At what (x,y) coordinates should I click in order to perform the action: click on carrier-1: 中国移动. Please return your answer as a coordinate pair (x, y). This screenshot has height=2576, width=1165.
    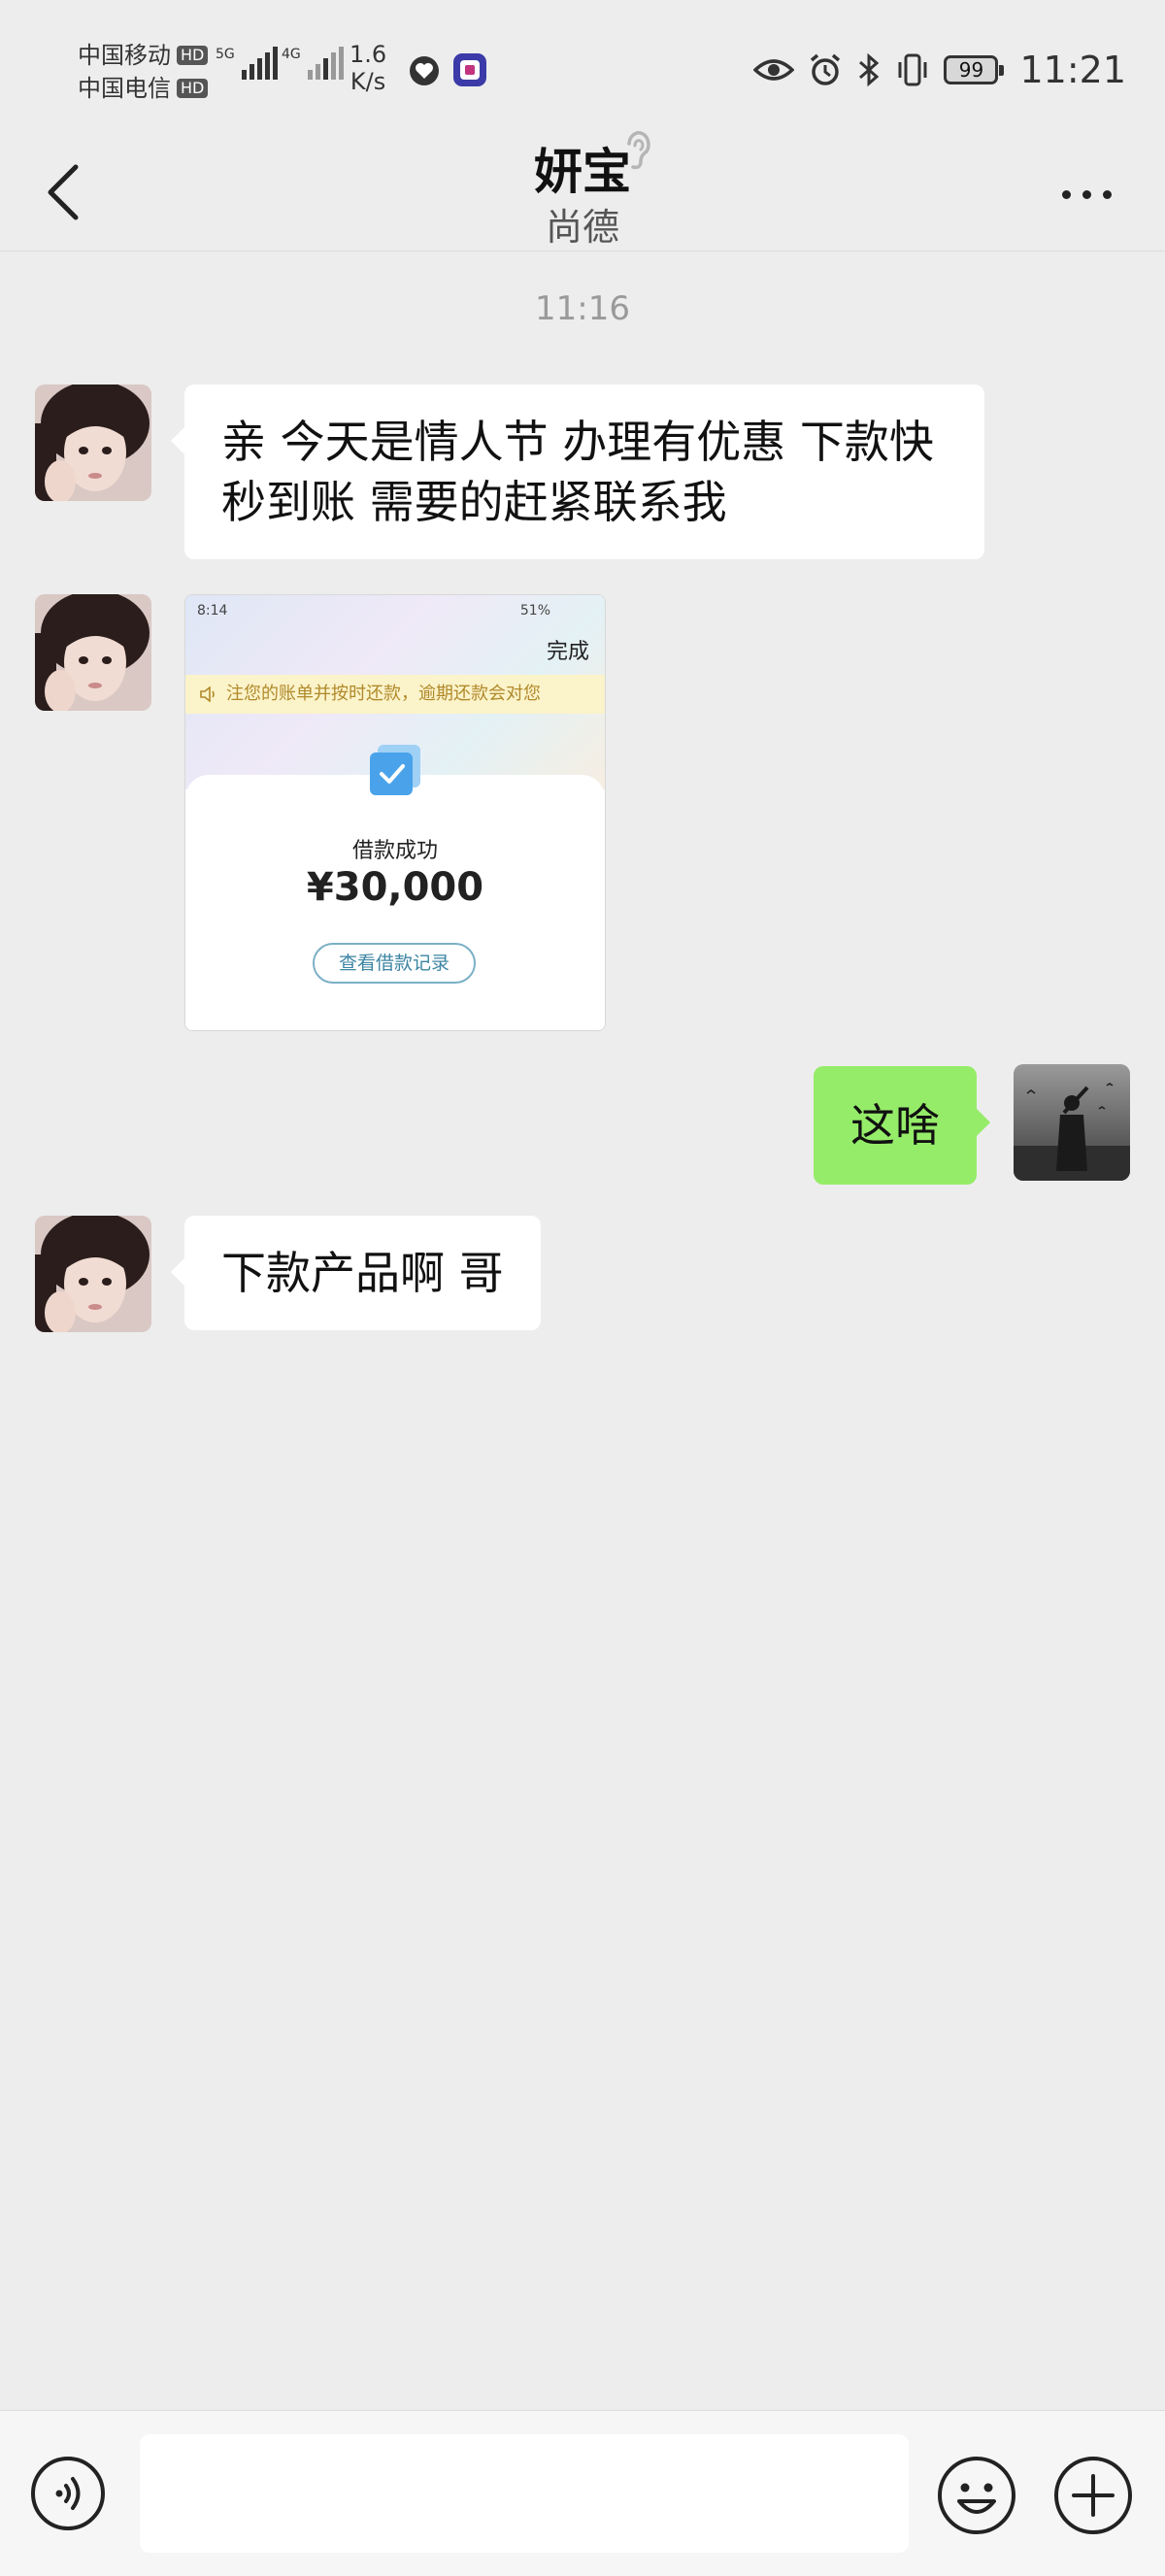
    Looking at the image, I should click on (124, 56).